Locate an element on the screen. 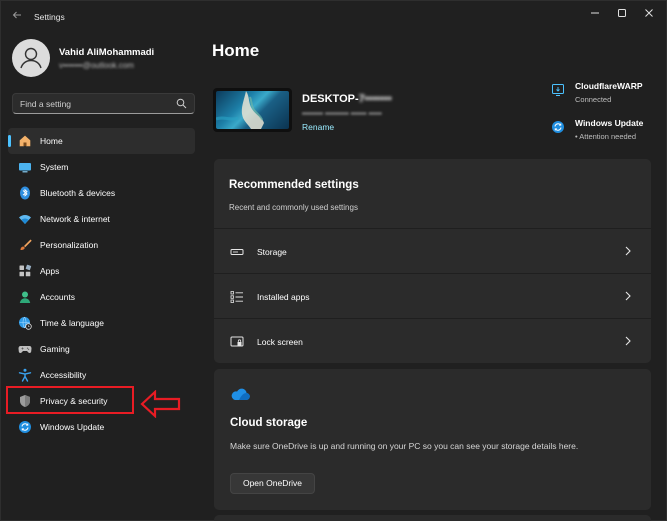  monitor-icon is located at coordinates (25, 168).